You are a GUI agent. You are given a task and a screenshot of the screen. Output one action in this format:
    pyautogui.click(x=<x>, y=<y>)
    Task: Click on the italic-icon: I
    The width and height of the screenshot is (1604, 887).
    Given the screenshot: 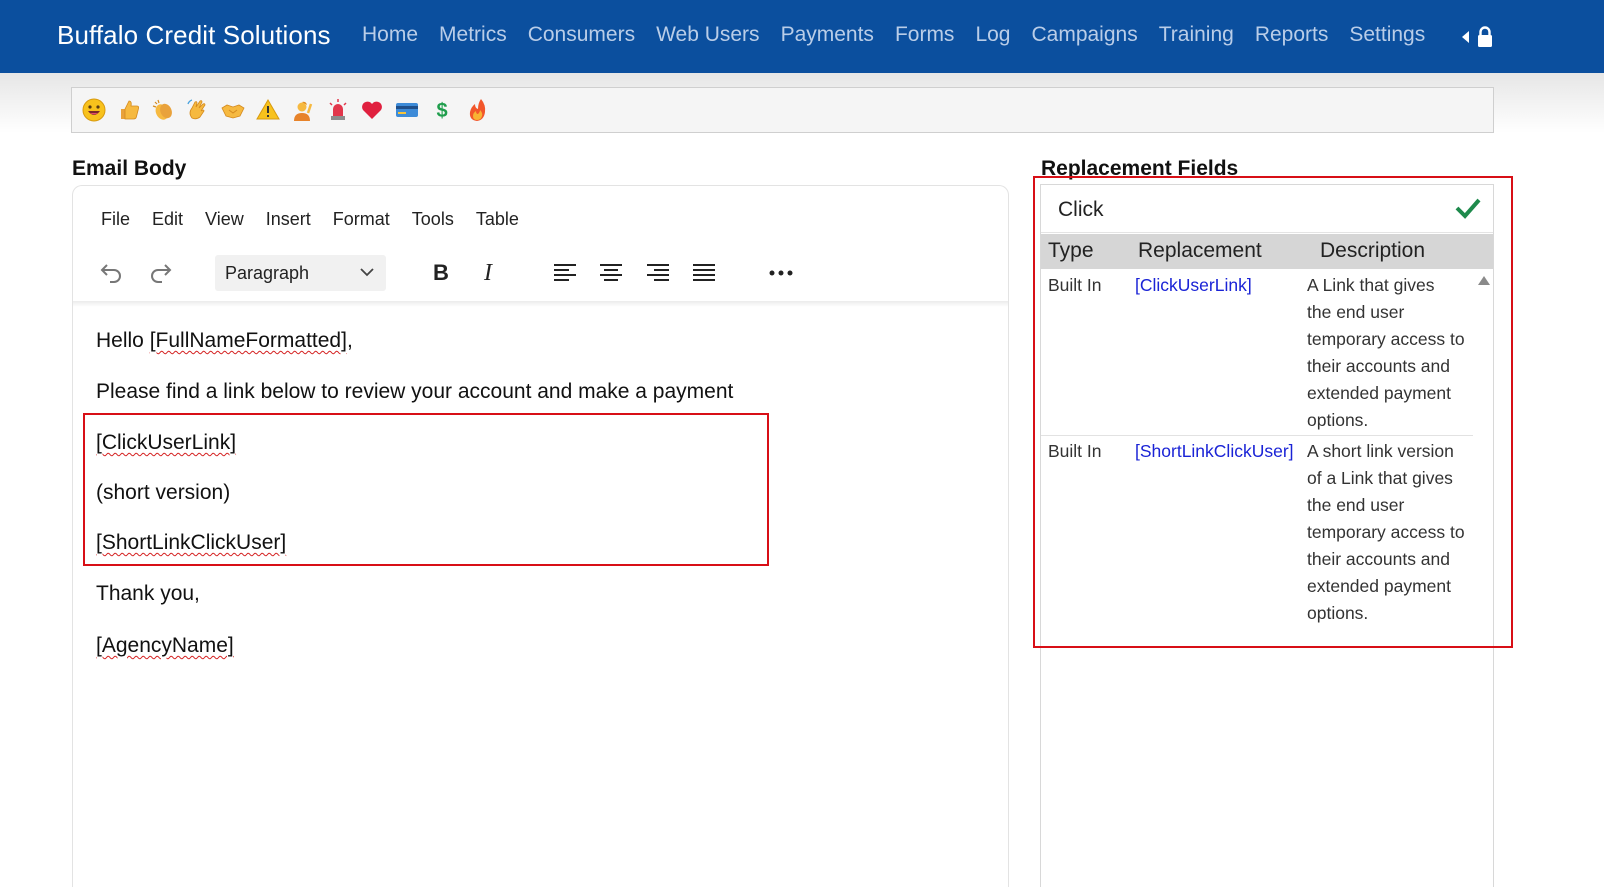 What is the action you would take?
    pyautogui.click(x=488, y=273)
    